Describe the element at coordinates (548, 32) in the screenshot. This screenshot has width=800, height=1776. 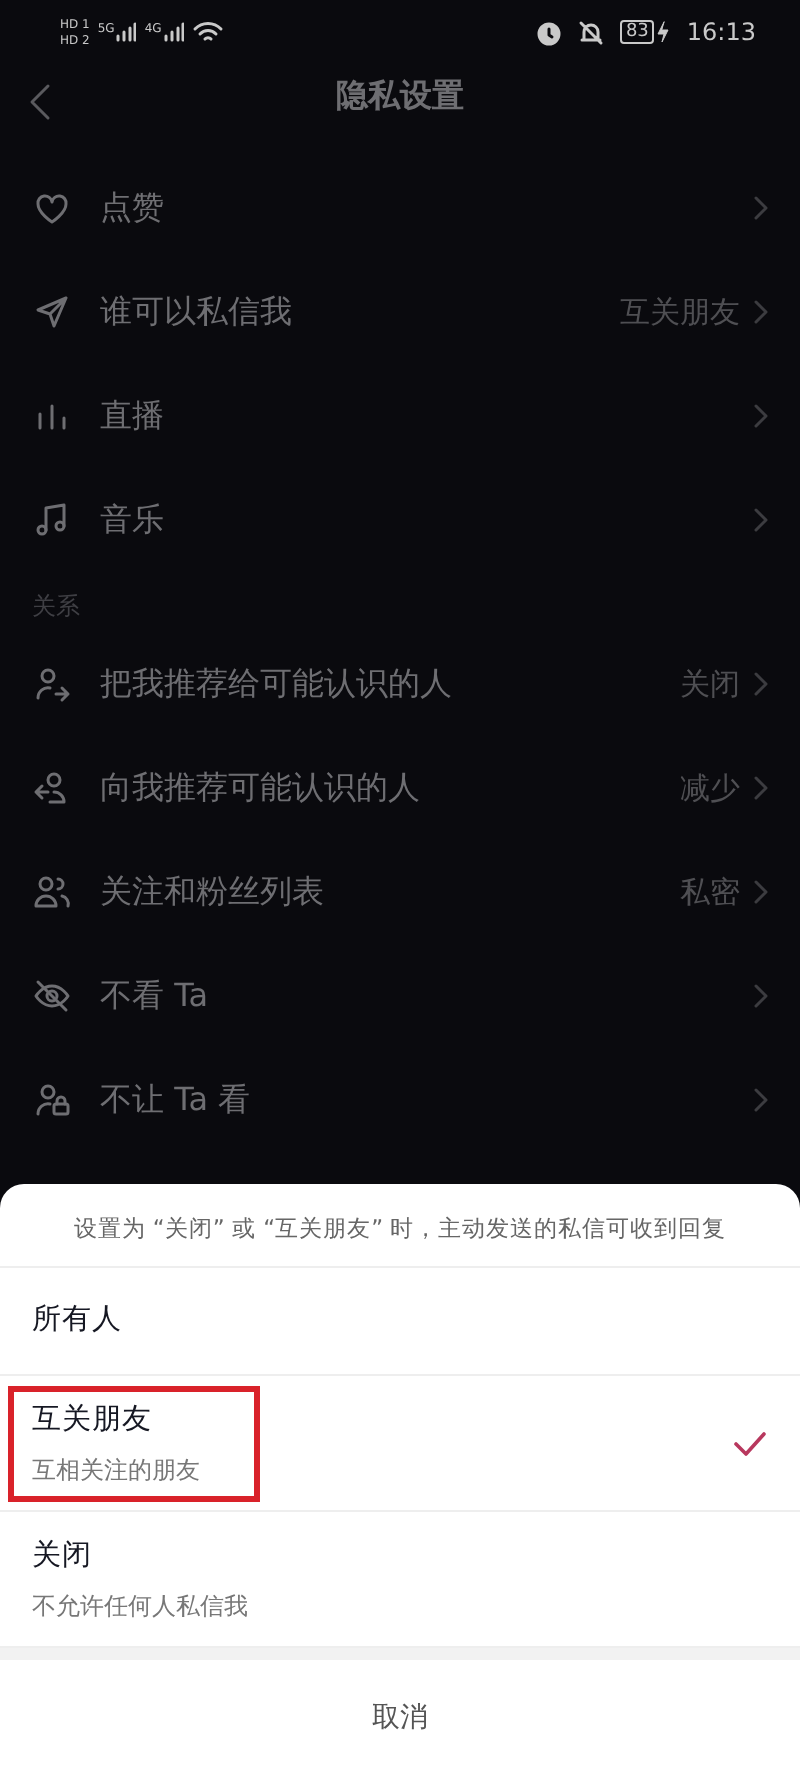
I see `alarm-icon` at that location.